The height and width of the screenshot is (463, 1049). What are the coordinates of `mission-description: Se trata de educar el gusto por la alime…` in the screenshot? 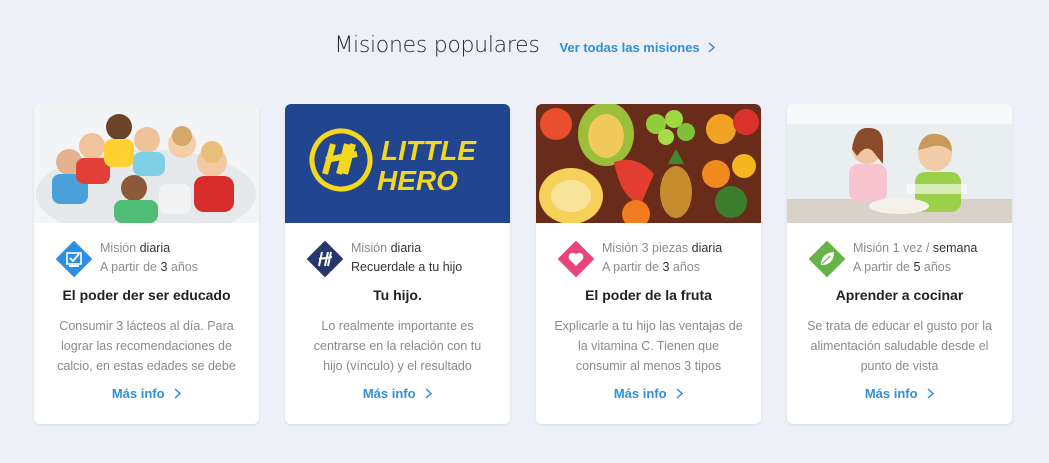 It's located at (899, 346).